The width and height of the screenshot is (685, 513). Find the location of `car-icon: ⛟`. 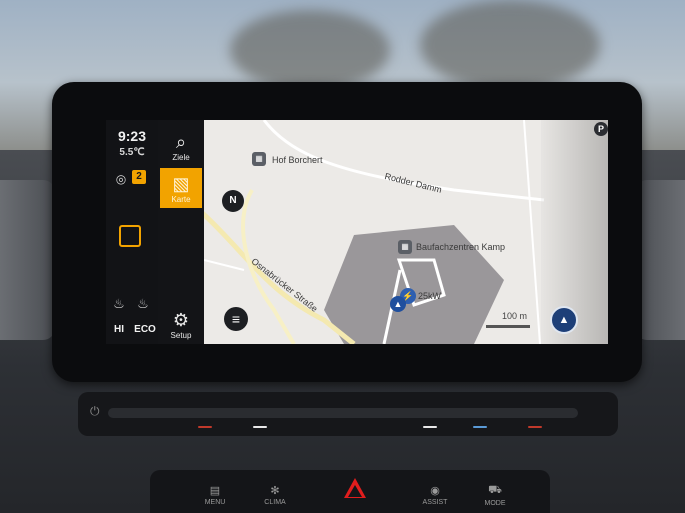

car-icon: ⛟ is located at coordinates (495, 490).